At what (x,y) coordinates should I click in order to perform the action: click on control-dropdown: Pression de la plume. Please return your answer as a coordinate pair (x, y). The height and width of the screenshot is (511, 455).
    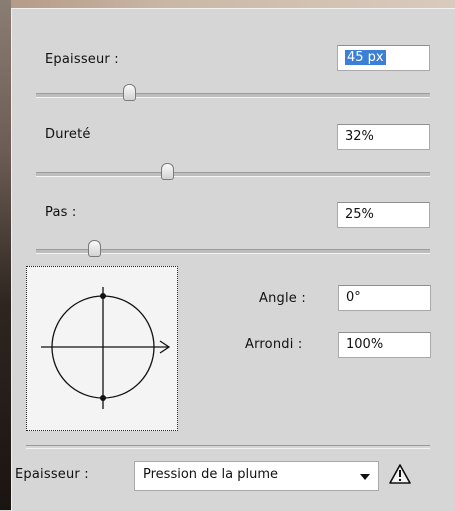
    Looking at the image, I should click on (256, 476).